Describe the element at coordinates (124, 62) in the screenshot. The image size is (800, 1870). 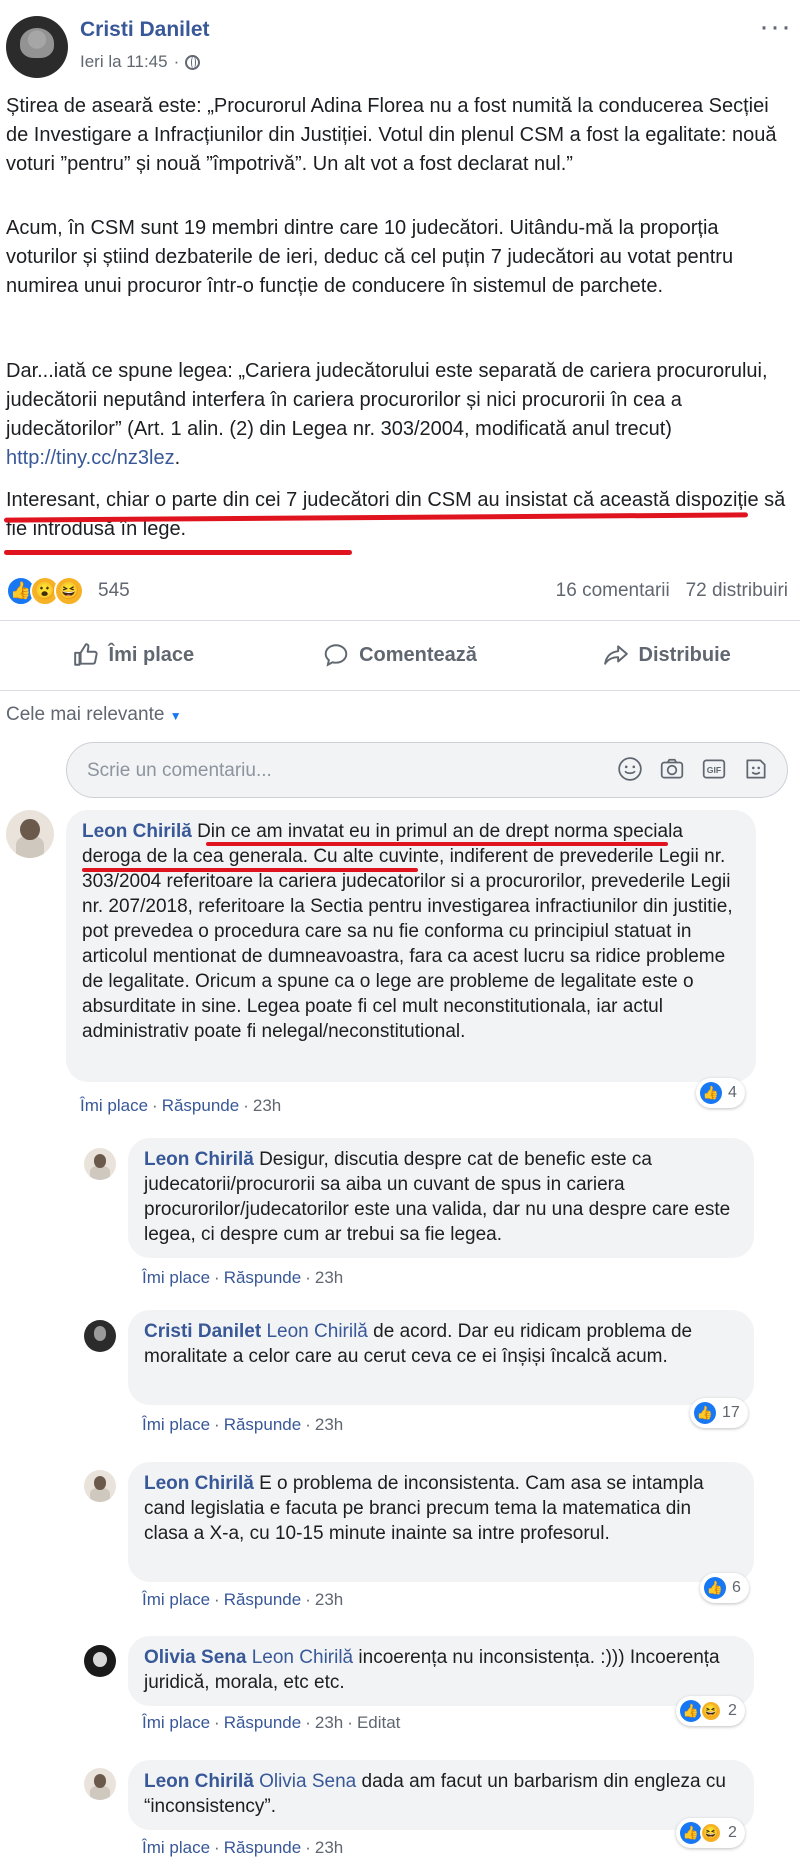
I see `post-timestamp: Ieri la 11:45` at that location.